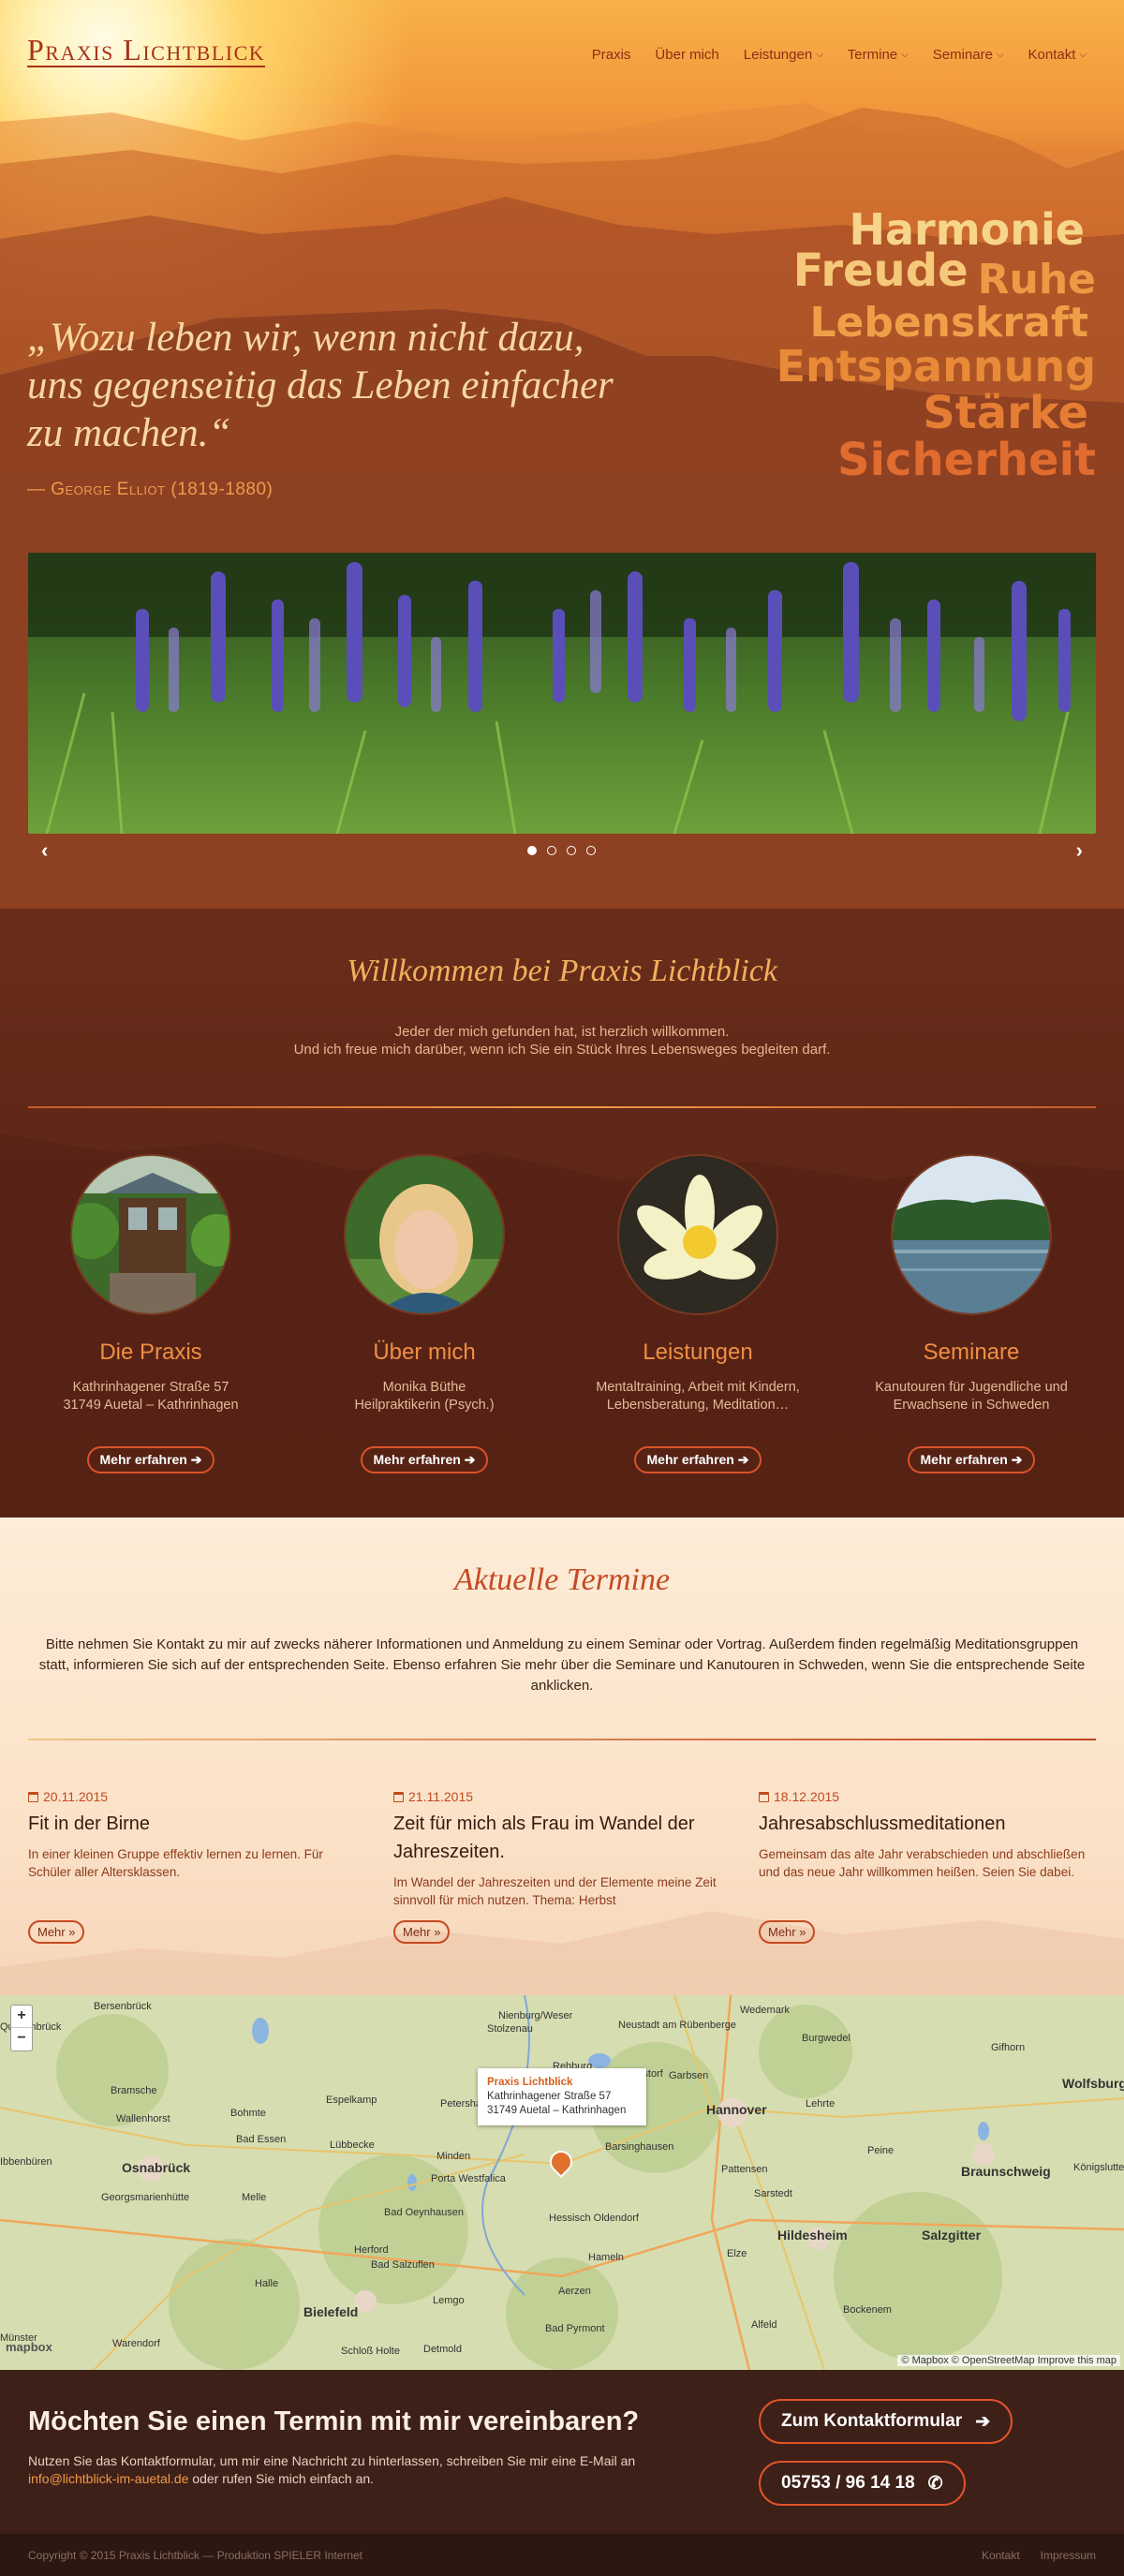  What do you see at coordinates (1006, 2172) in the screenshot?
I see `map-label: Braunschweig` at bounding box center [1006, 2172].